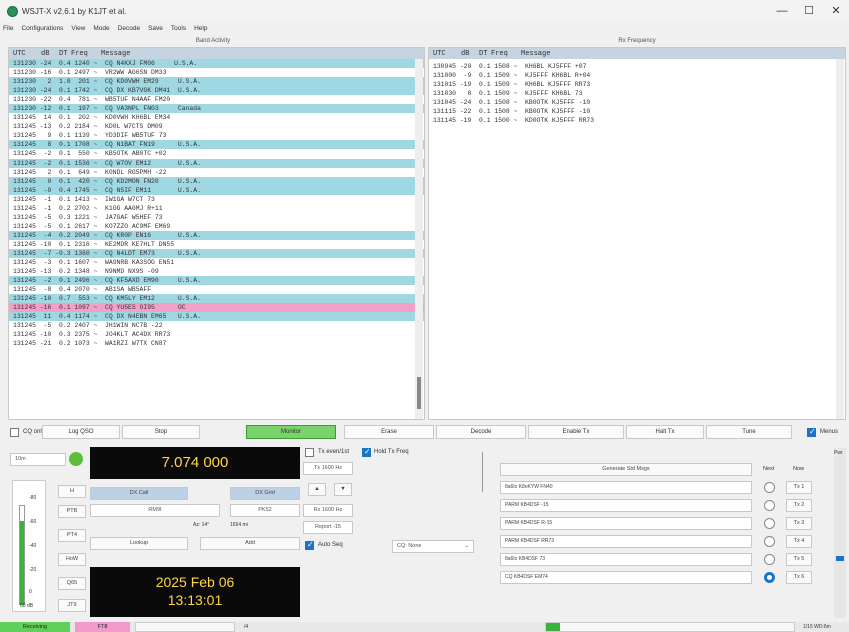 Image resolution: width=849 pixels, height=632 pixels. I want to click on add-button: Add, so click(250, 543).